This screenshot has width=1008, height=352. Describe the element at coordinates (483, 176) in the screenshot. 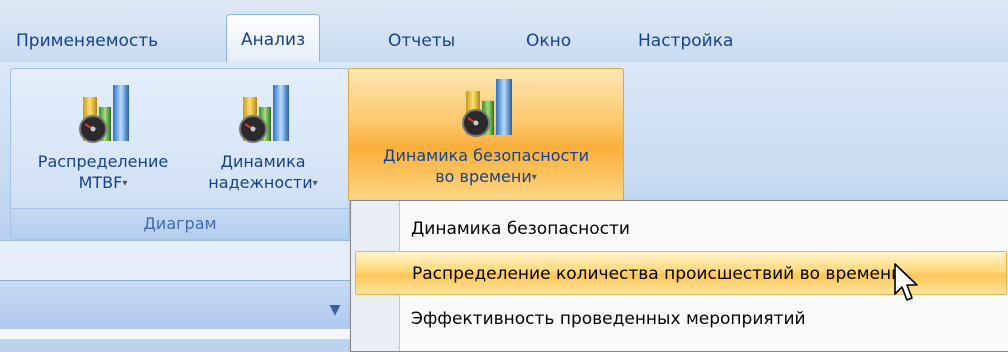

I see `safety-dynamics-label-2: во времени` at that location.